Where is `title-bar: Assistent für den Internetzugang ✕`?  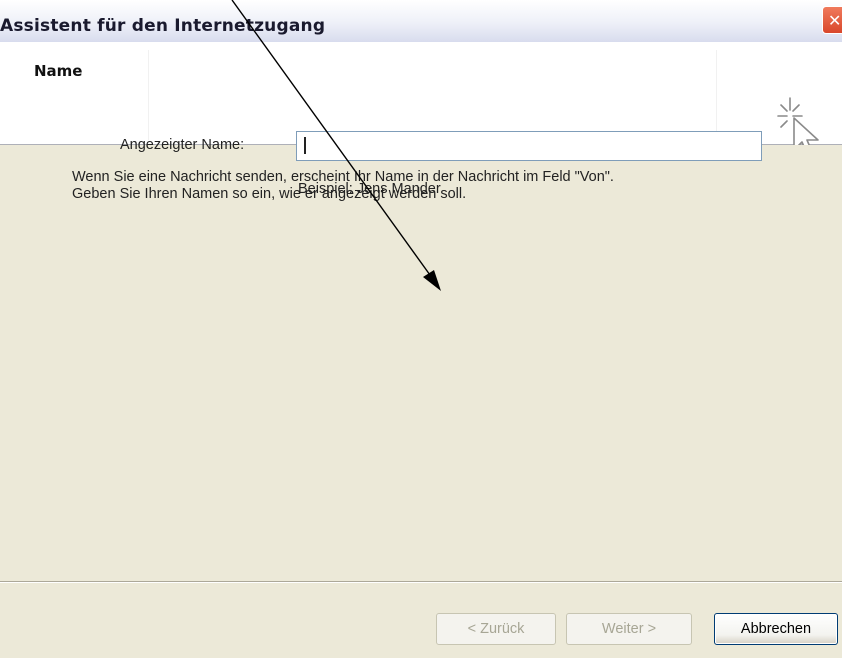
title-bar: Assistent für den Internetzugang ✕ is located at coordinates (421, 21).